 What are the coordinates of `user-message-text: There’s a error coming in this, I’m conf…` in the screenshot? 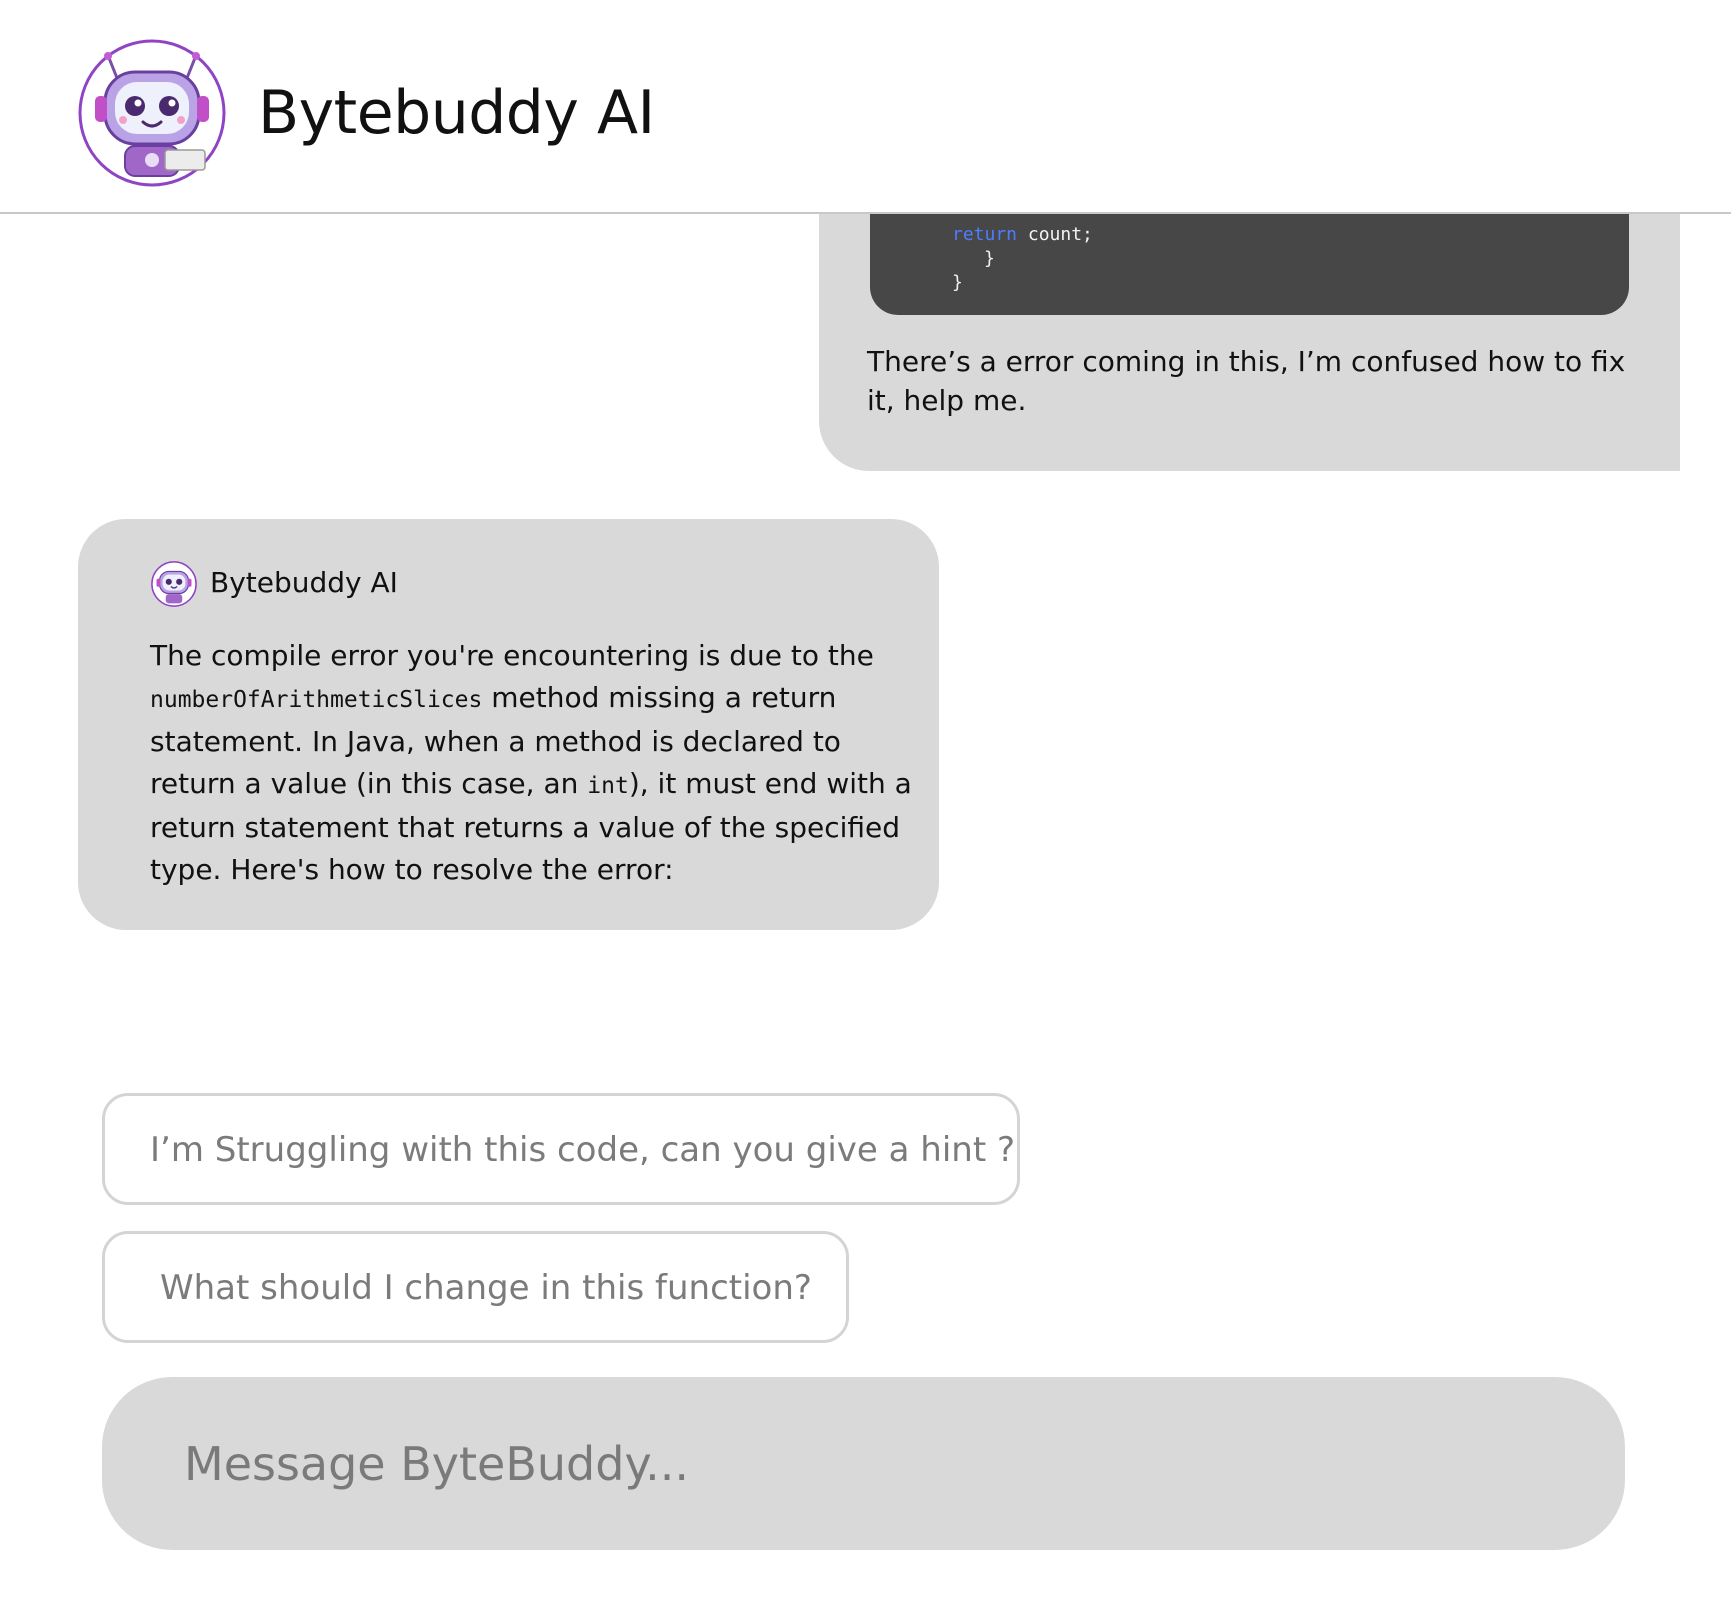 It's located at (1246, 381).